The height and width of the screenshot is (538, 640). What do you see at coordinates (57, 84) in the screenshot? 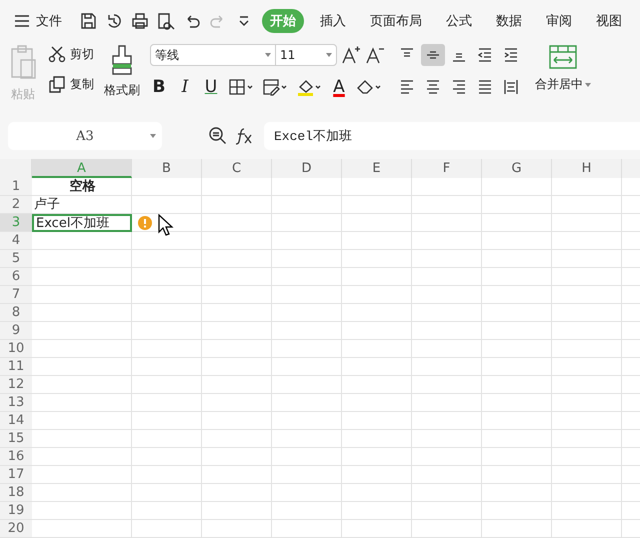
I see `copy-icon` at bounding box center [57, 84].